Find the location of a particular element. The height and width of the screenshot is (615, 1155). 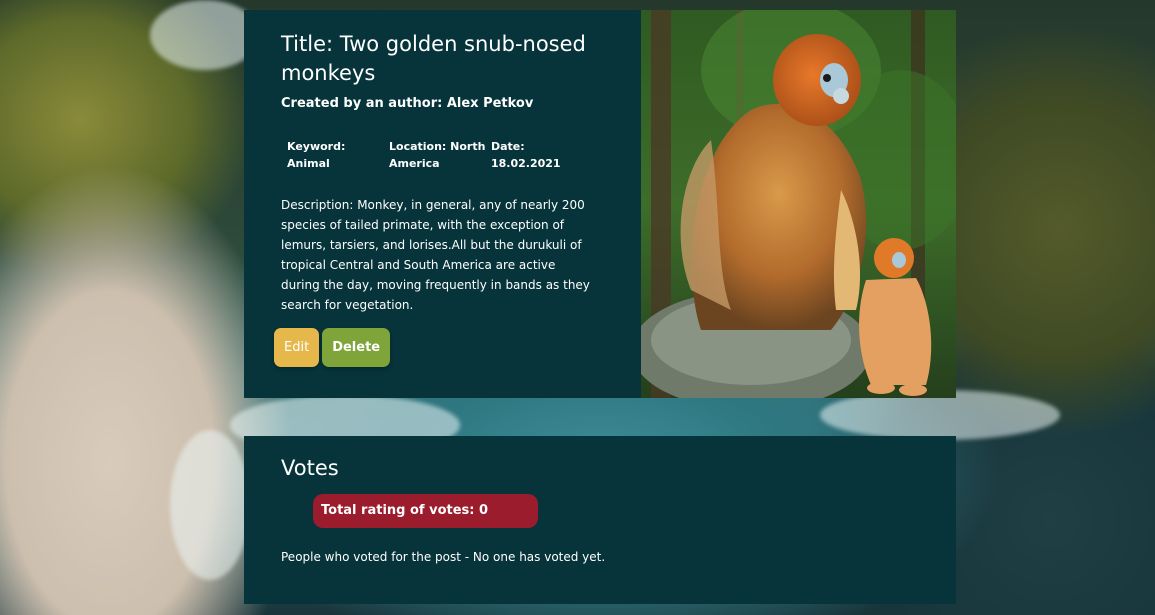

post-actions: Edit Delete is located at coordinates (332, 347).